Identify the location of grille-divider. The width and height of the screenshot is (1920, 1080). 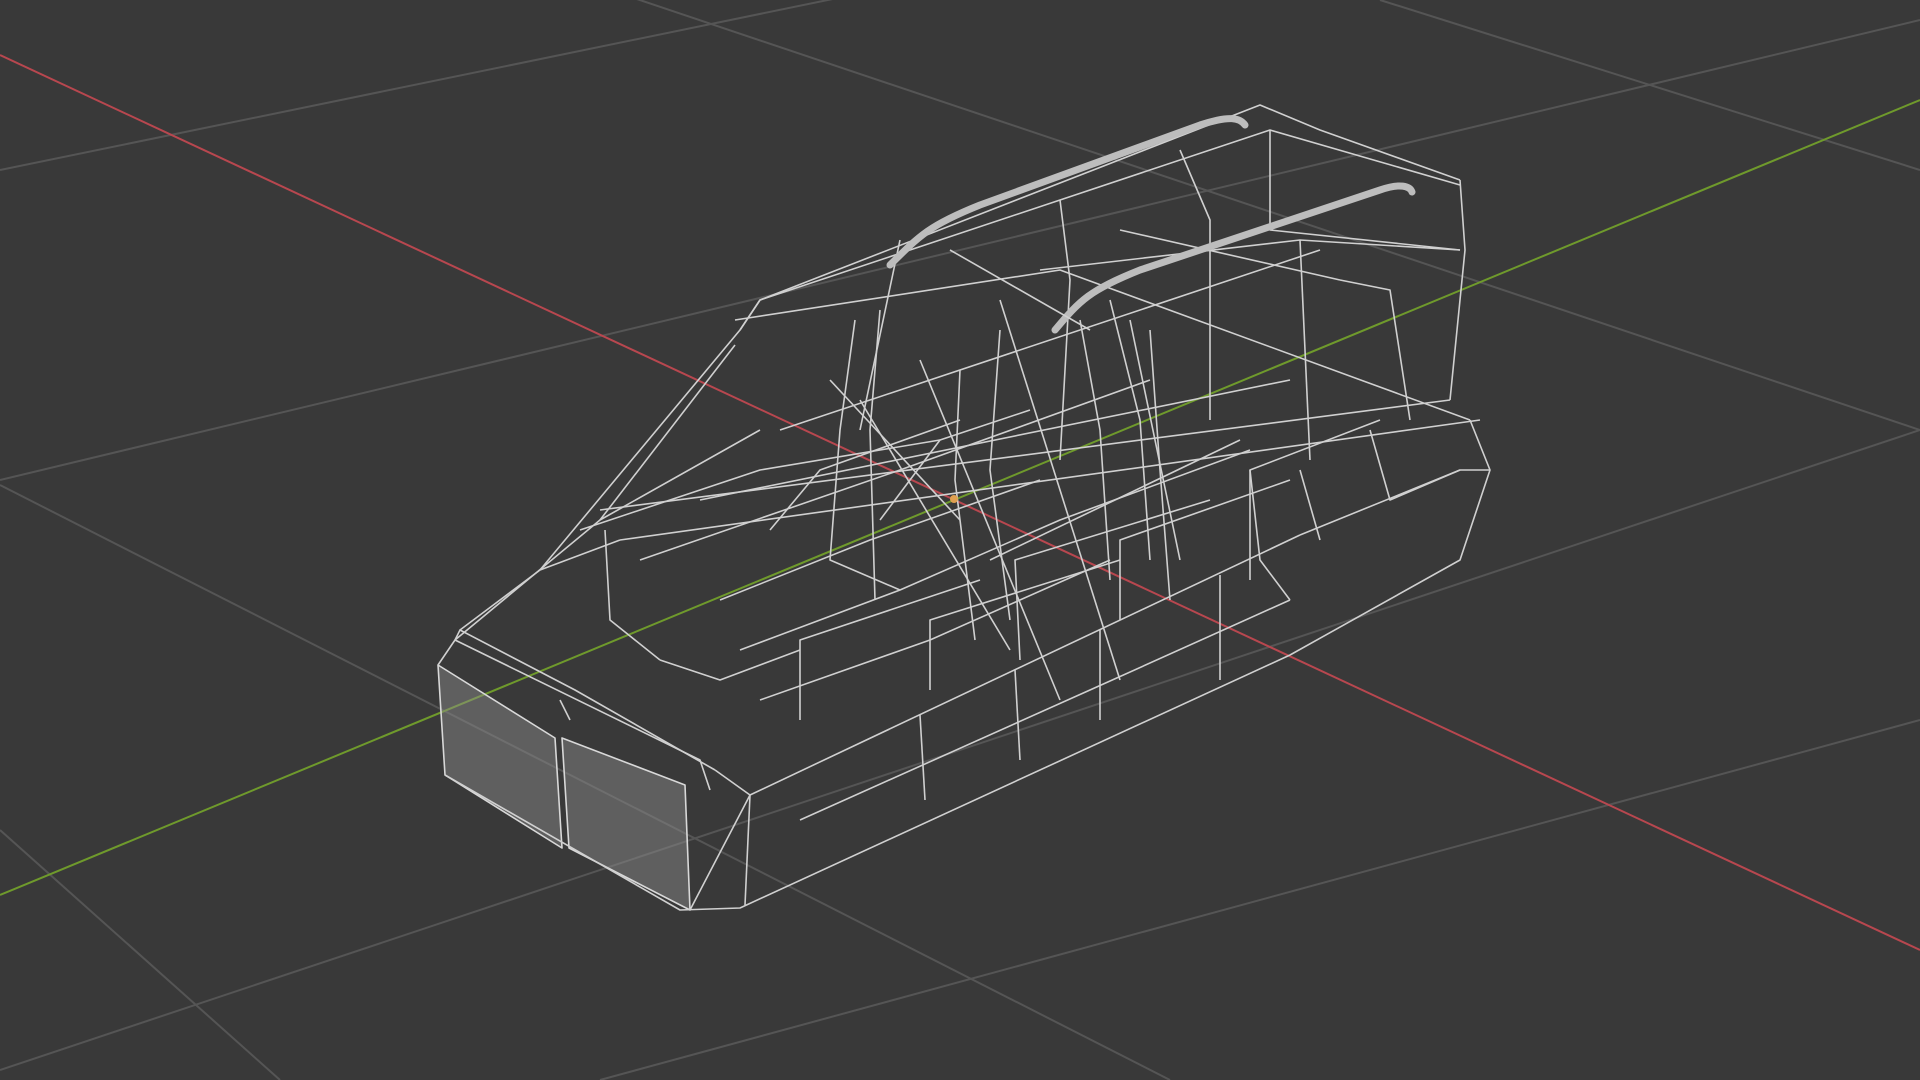
(565, 710).